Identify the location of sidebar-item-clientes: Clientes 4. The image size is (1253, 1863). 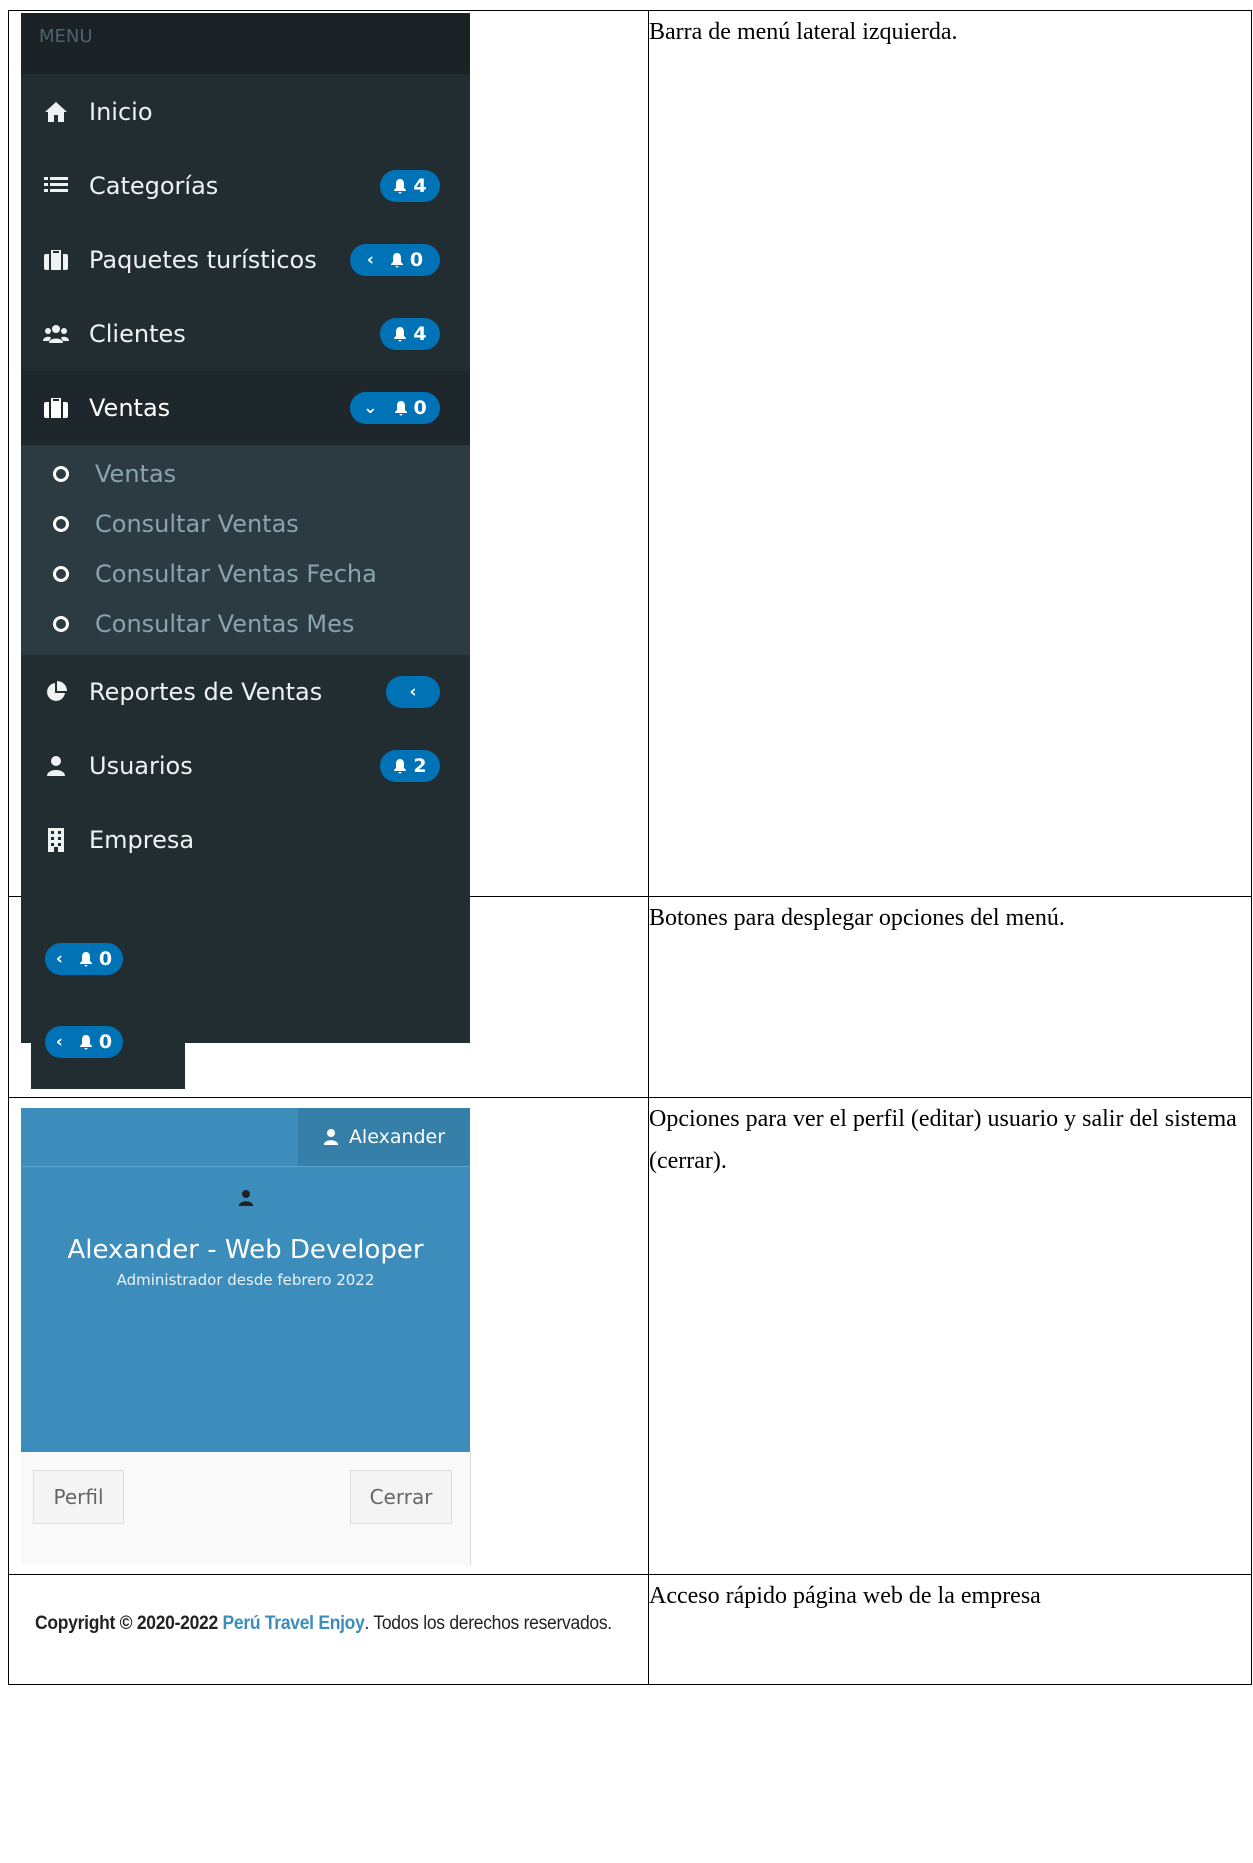
(245, 334).